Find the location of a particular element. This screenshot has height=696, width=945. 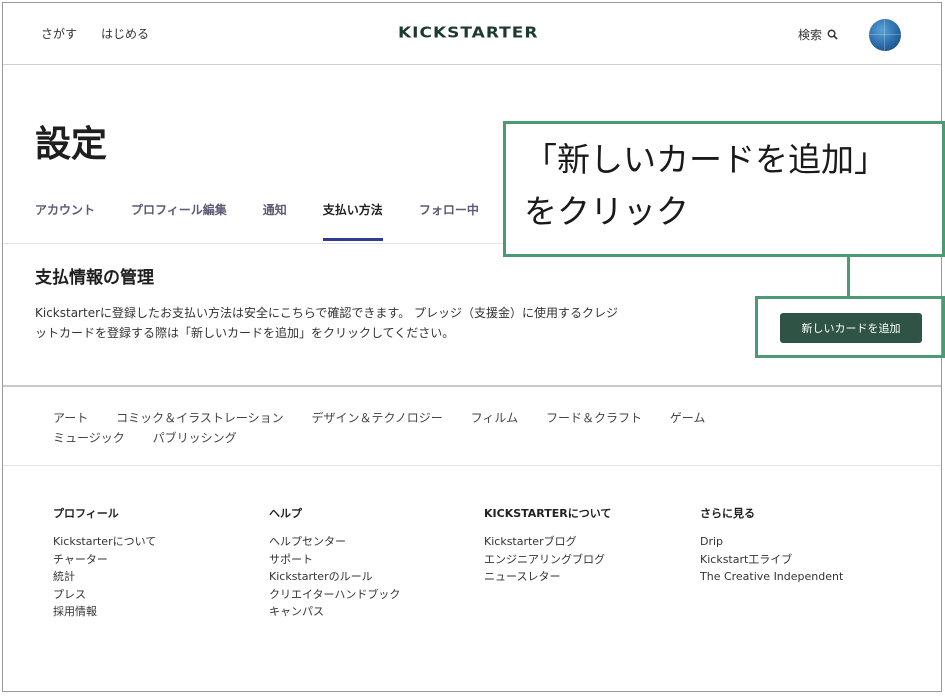

footer-column-profile: プロフィール Kickstarterについて チャーター 統計 プレス 採用情報 is located at coordinates (104, 563).